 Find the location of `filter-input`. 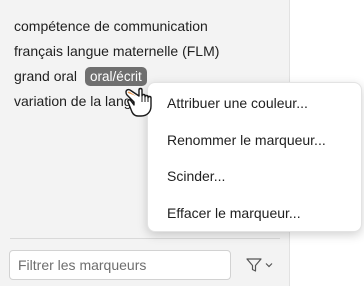

filter-input is located at coordinates (120, 265).